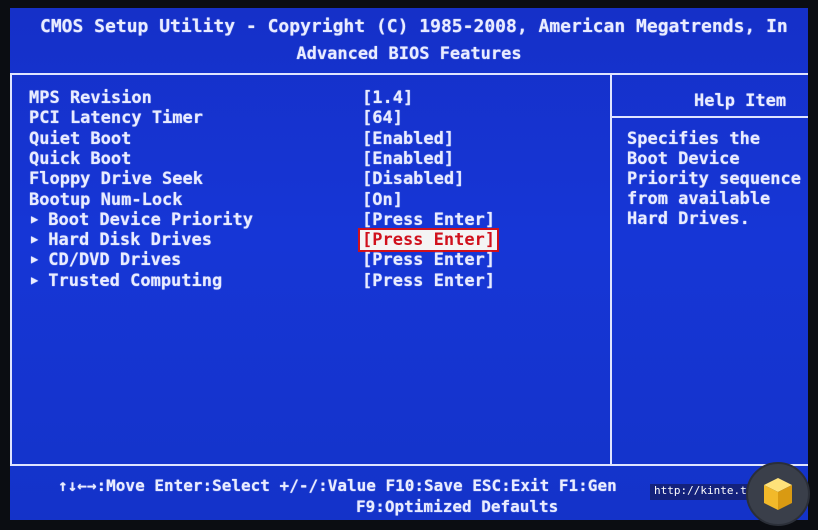 The height and width of the screenshot is (530, 818). I want to click on setting-label-text: Hard Disk Drives, so click(130, 240).